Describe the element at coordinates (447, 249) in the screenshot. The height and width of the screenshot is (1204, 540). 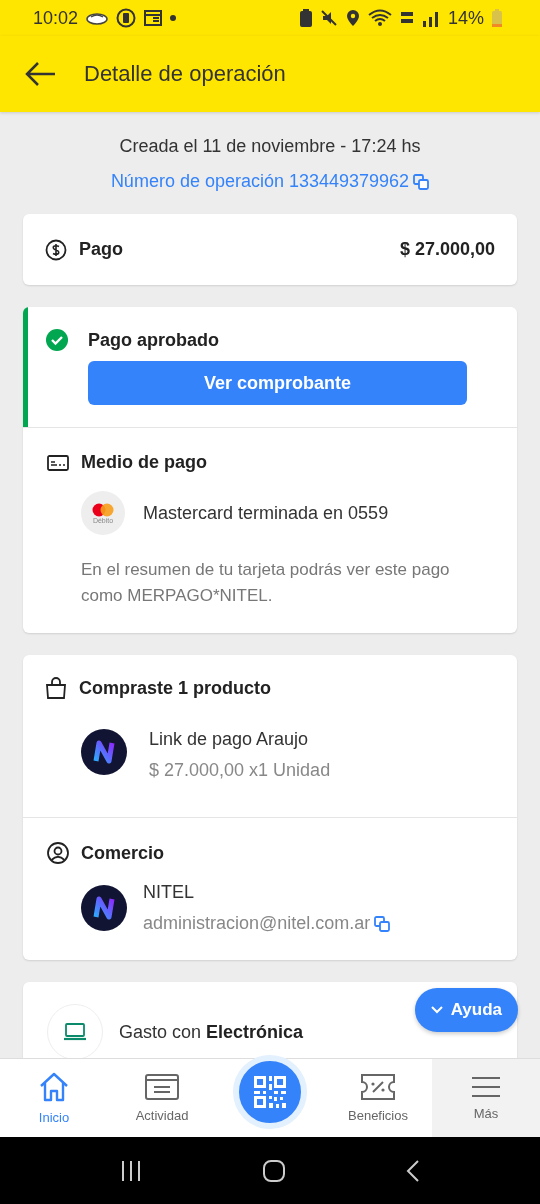
I see `payment-amount: $ 27.000,00` at that location.